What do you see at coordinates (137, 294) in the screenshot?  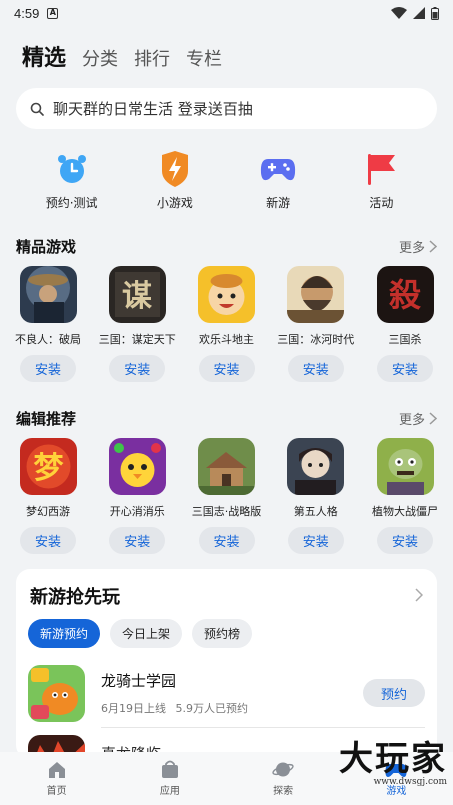 I see `app-icon: 谋` at bounding box center [137, 294].